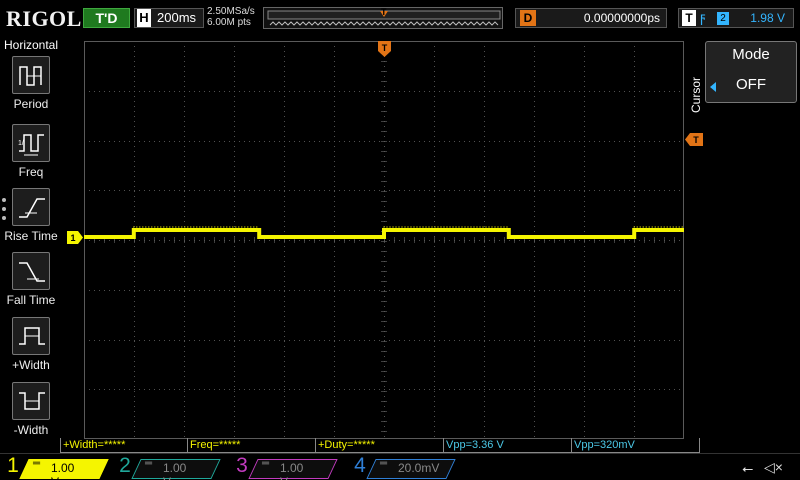  Describe the element at coordinates (528, 18) in the screenshot. I see `delay-label: D` at that location.